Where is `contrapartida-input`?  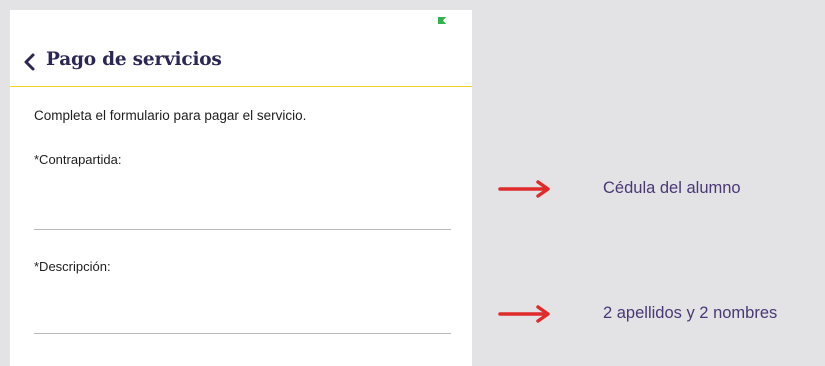
contrapartida-input is located at coordinates (242, 217).